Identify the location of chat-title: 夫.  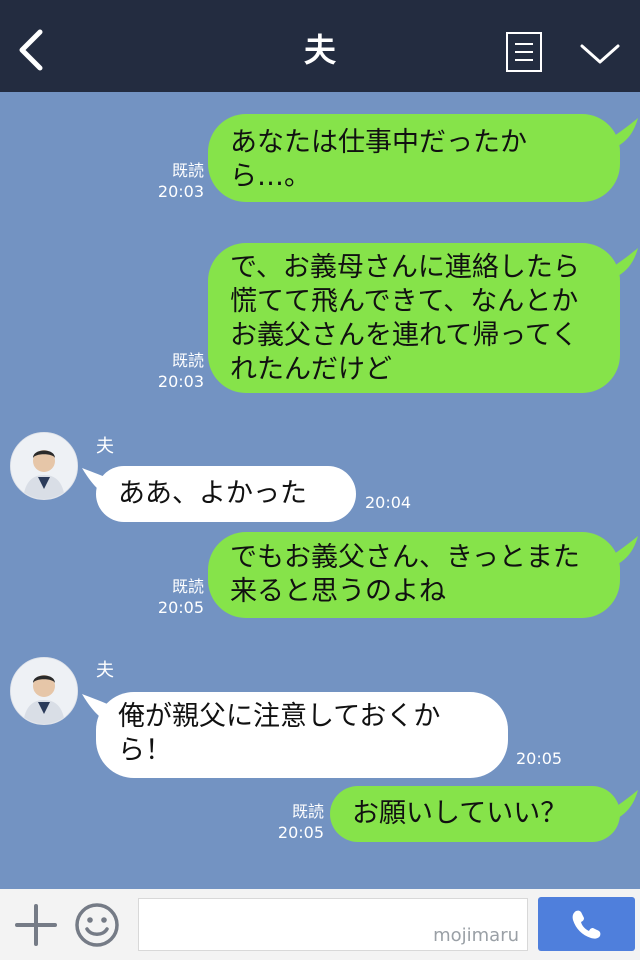
(319, 50).